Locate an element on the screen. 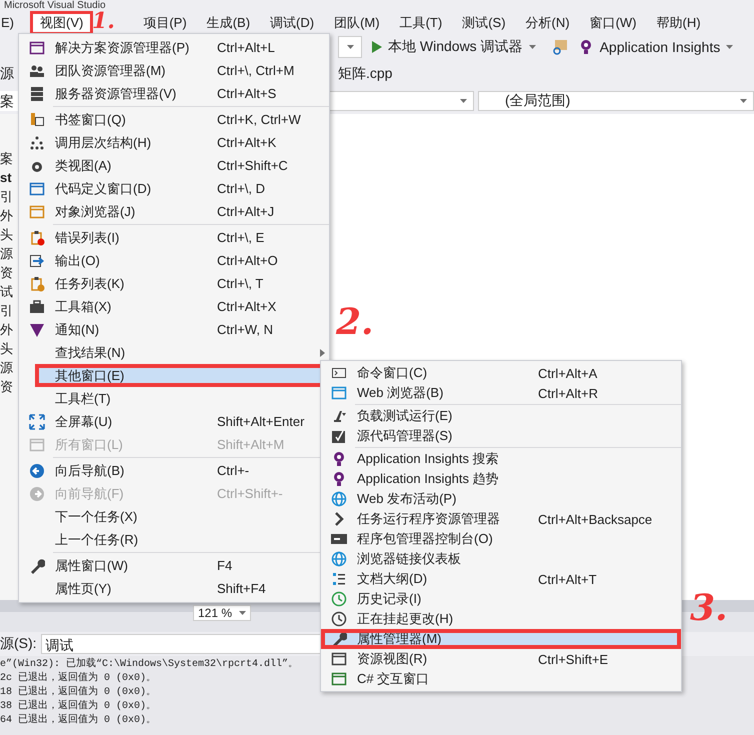  start-debugger-button: 本地 Windows 调试器 is located at coordinates (454, 47).